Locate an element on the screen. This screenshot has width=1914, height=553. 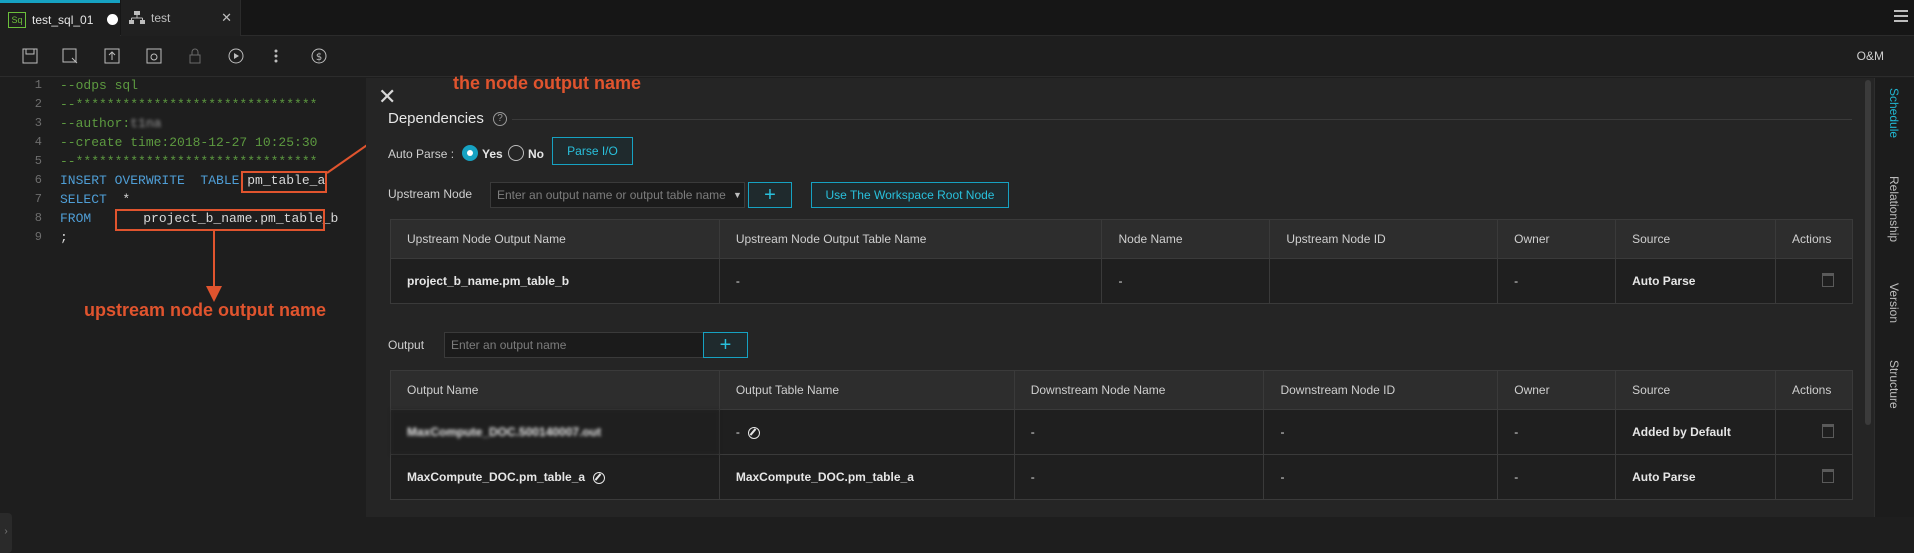
tab-test: test ✕ is located at coordinates (181, 18).